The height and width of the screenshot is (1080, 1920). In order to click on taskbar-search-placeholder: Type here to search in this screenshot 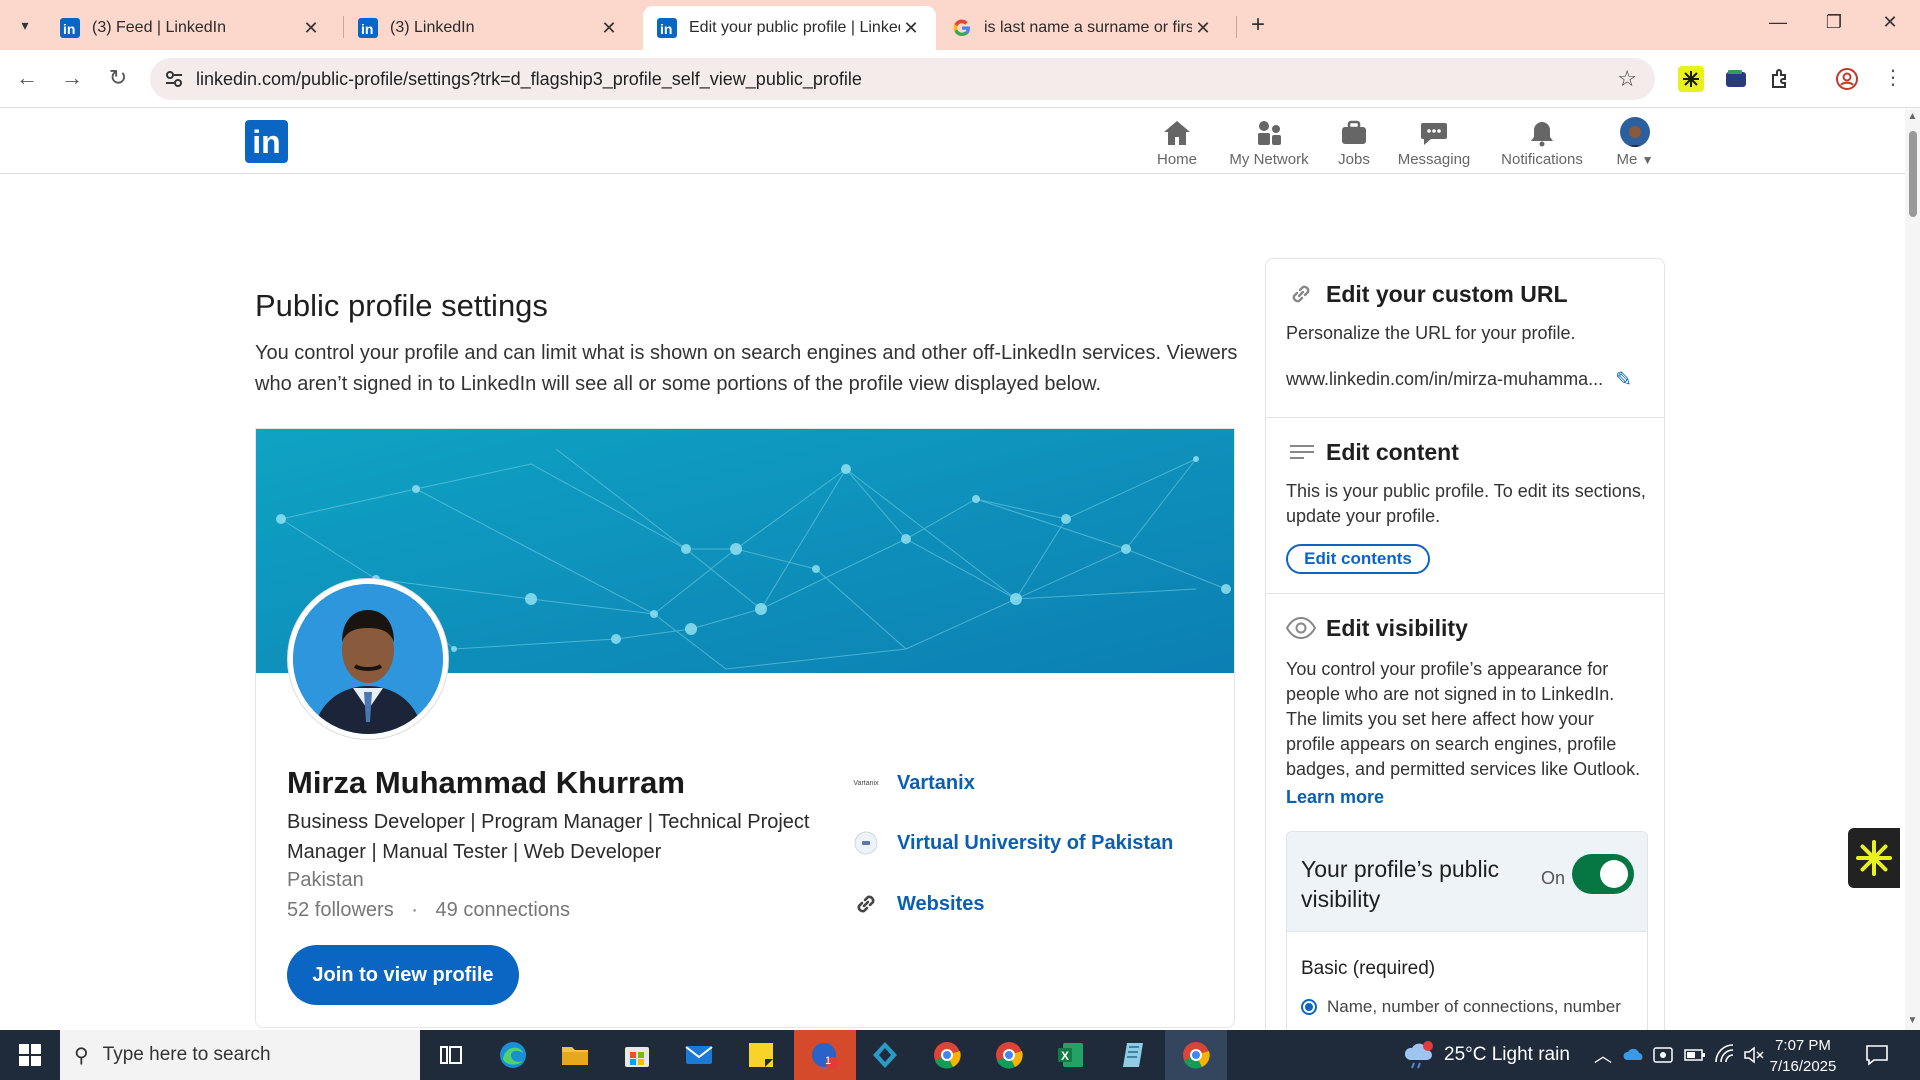, I will do `click(186, 1054)`.